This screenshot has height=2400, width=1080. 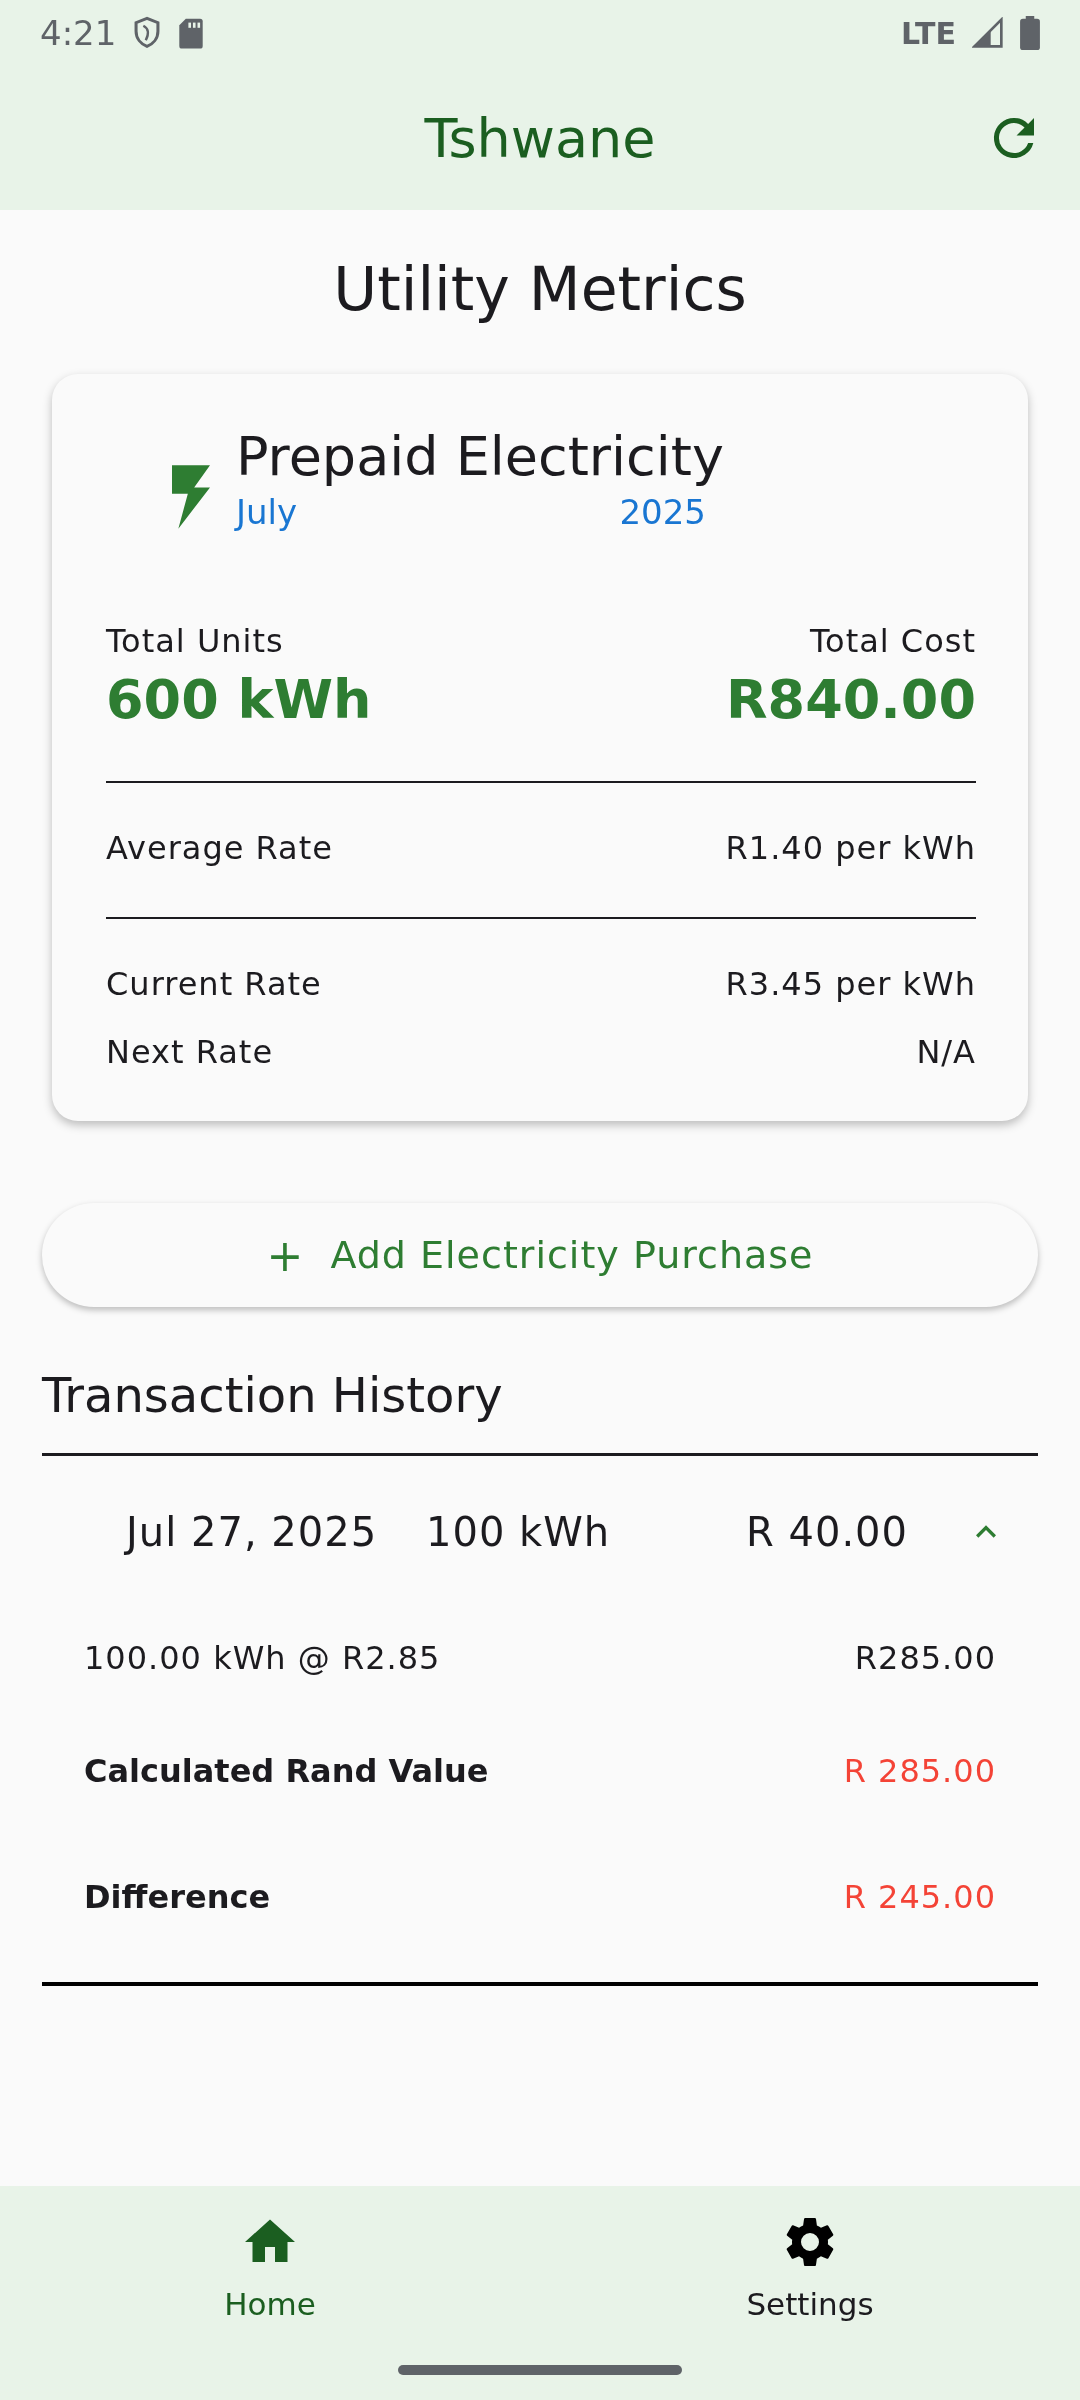 What do you see at coordinates (262, 1658) in the screenshot?
I see `breakdown-label: 100.00 kWh @ R2.85` at bounding box center [262, 1658].